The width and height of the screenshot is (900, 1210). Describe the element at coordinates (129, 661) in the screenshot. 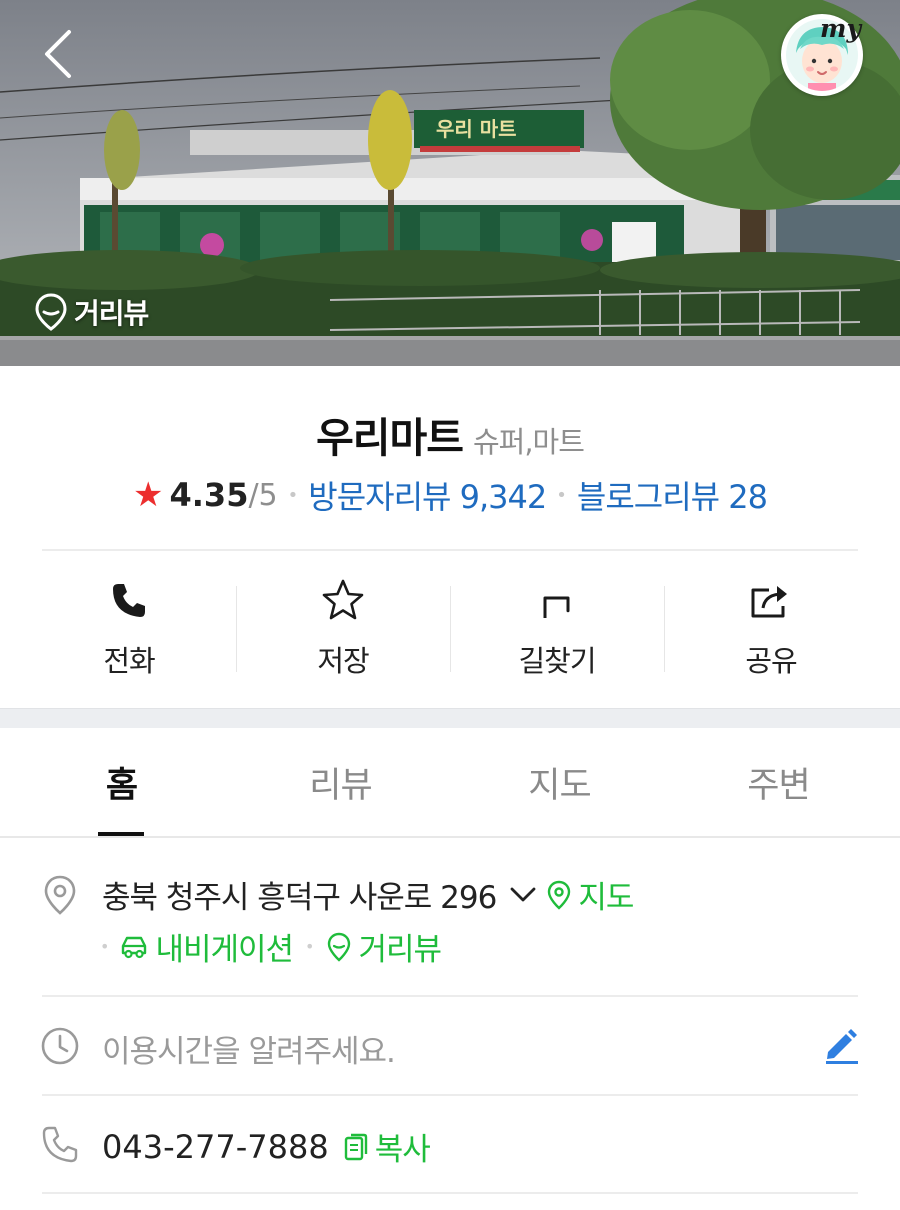

I see `call-label: 전화` at that location.